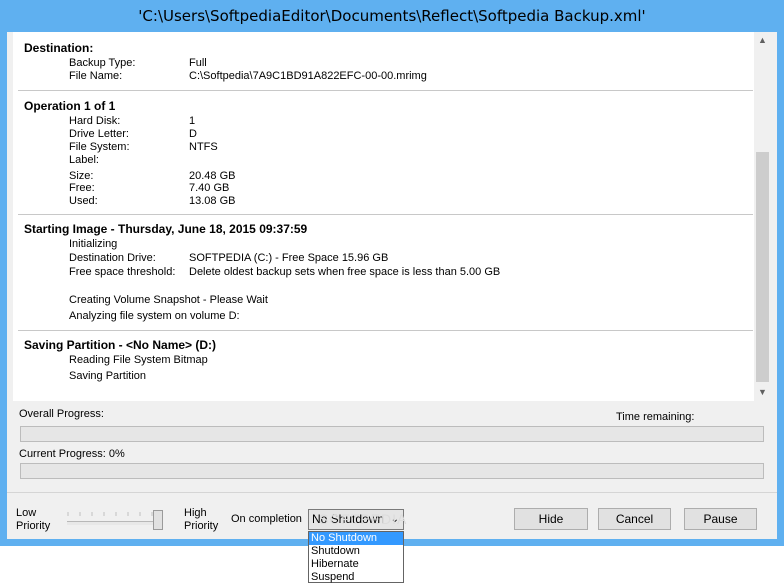 This screenshot has height=584, width=784. What do you see at coordinates (385, 48) in the screenshot?
I see `destination-section: Destination:` at bounding box center [385, 48].